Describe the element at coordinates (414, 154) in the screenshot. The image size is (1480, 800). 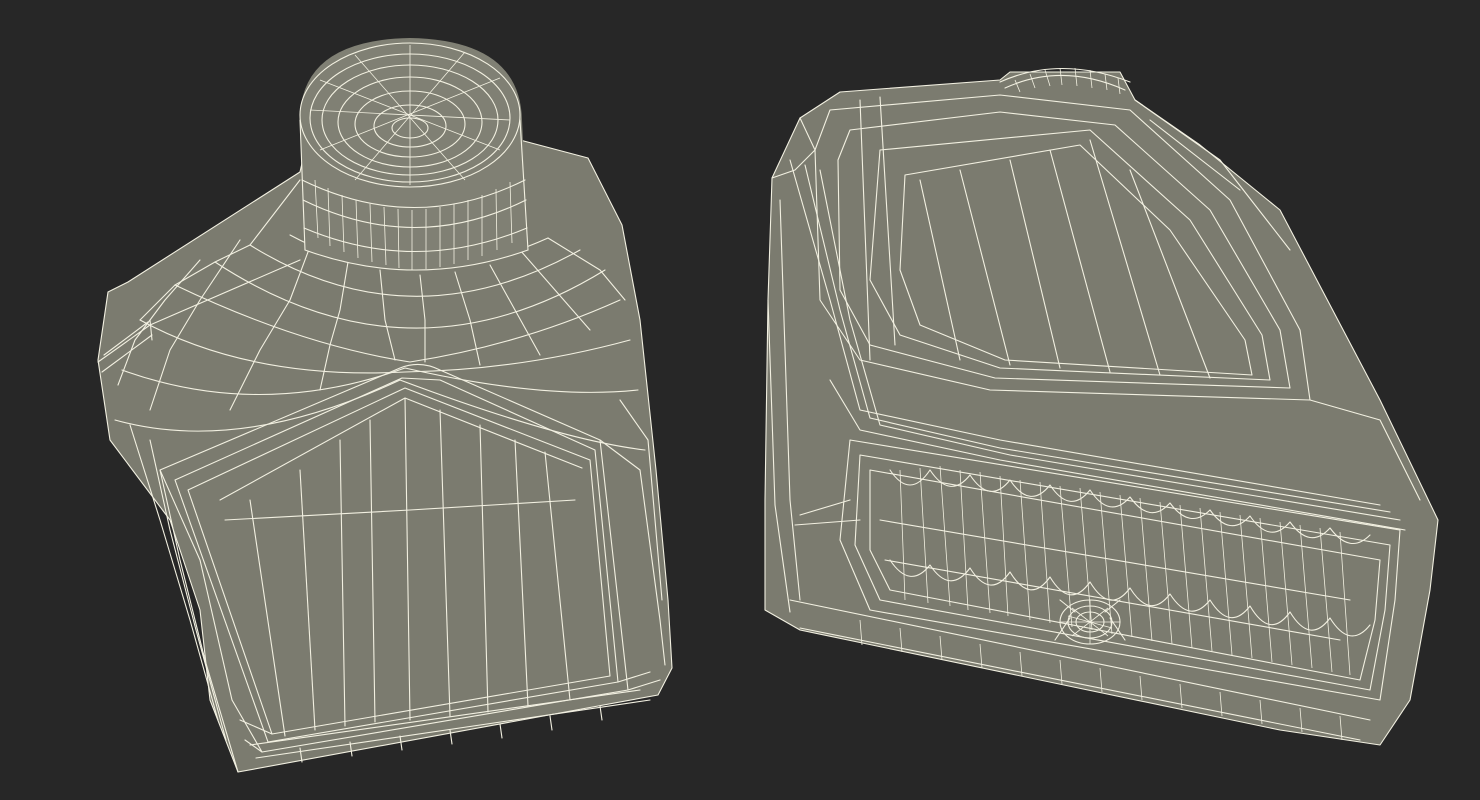
I see `bottle-front-cap` at that location.